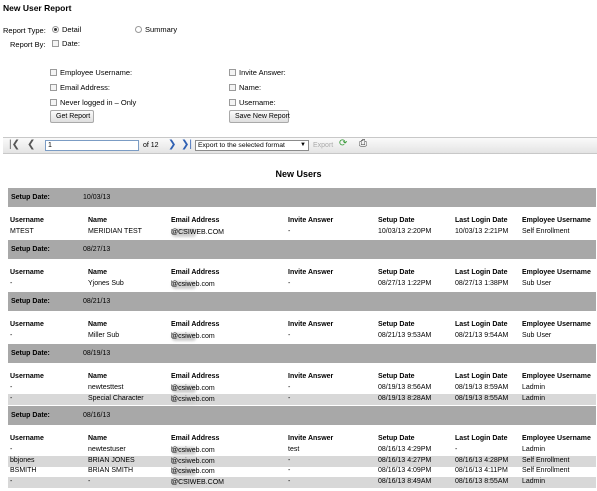  I want to click on setup-date-header: Setup Date: 08/16/13, so click(302, 415).